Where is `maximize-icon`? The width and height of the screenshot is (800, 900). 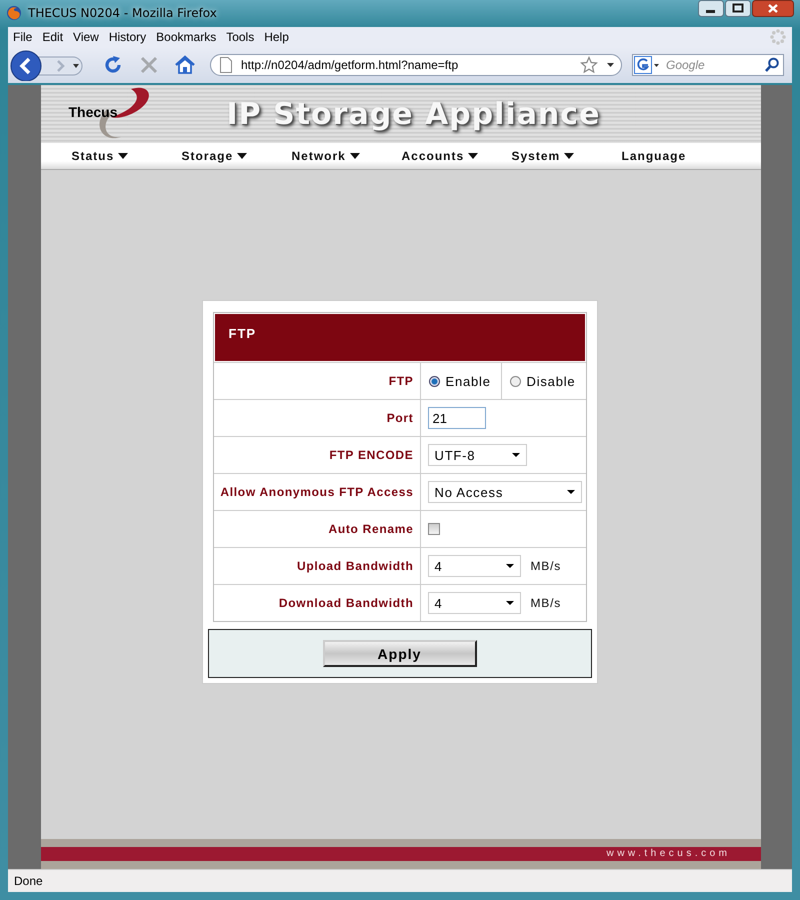
maximize-icon is located at coordinates (738, 8).